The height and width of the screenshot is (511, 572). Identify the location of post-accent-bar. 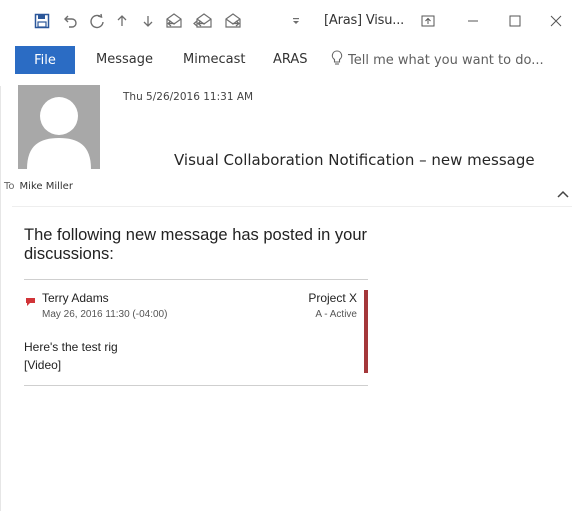
(366, 331).